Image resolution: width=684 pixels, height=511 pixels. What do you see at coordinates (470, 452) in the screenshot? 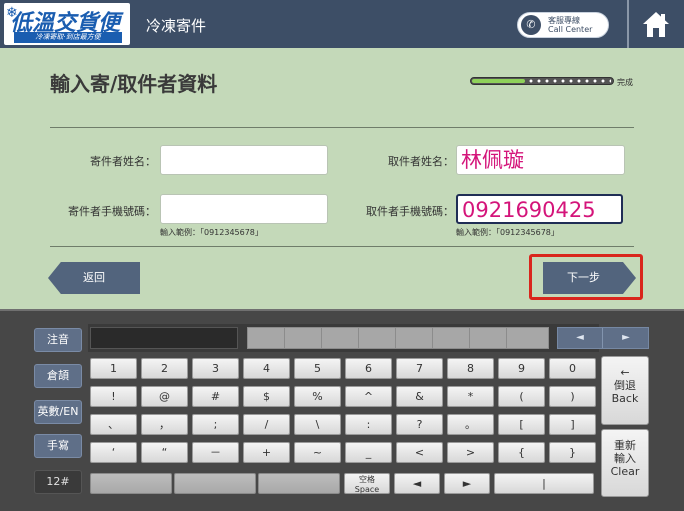
I see `key-row4-7: >` at bounding box center [470, 452].